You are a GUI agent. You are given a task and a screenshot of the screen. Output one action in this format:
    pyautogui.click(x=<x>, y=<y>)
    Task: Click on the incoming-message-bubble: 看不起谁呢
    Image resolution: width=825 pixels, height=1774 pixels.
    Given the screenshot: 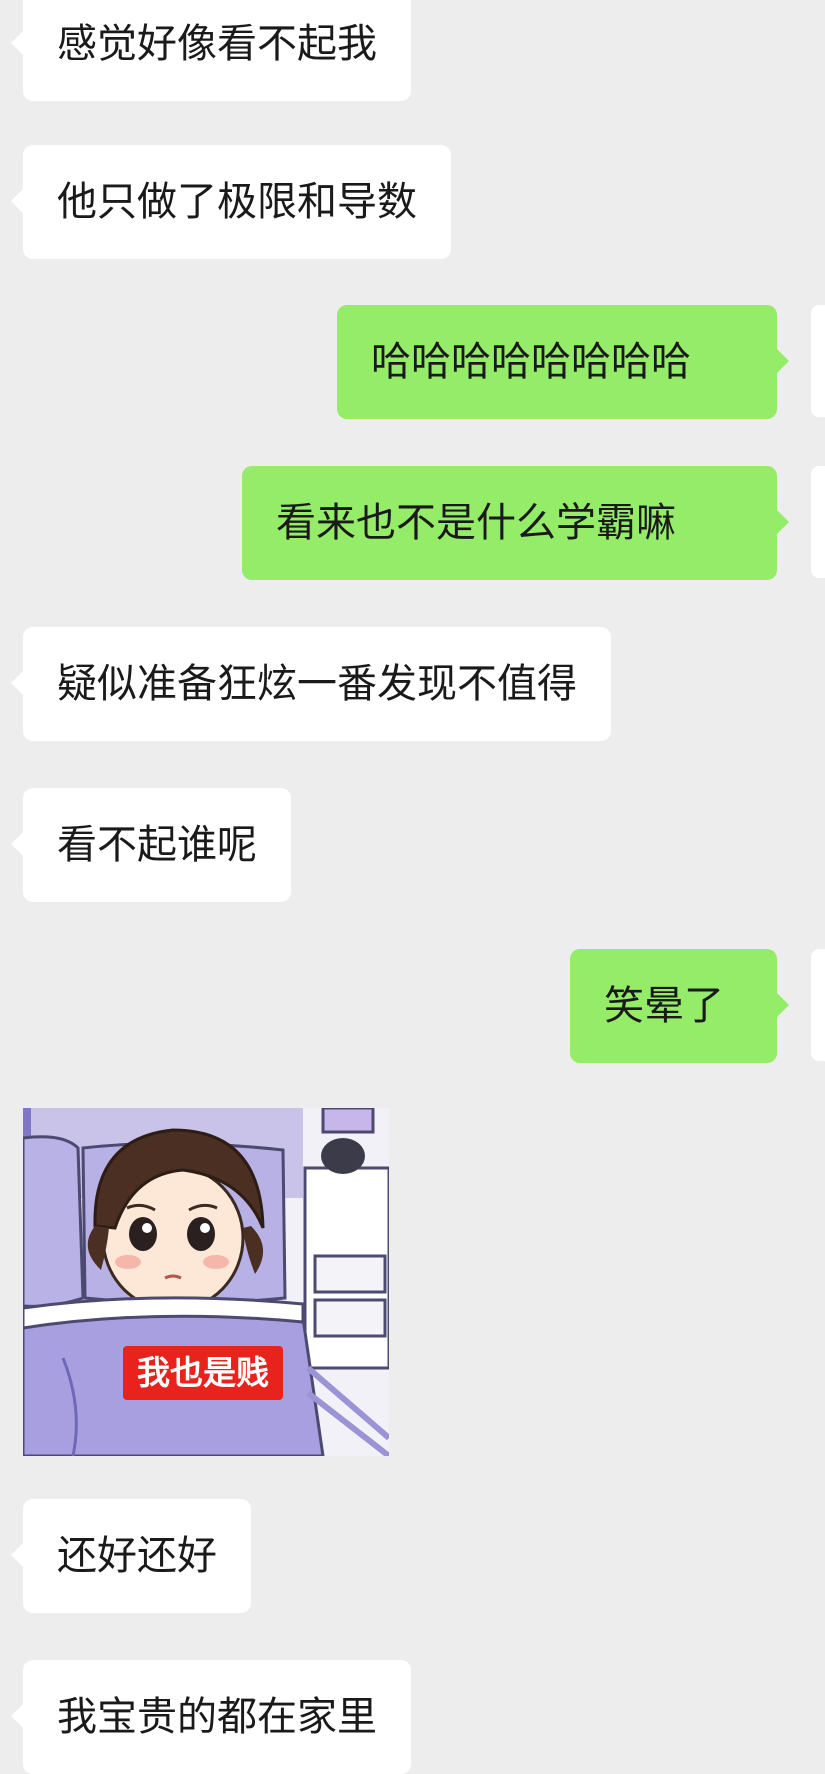 What is the action you would take?
    pyautogui.click(x=151, y=845)
    